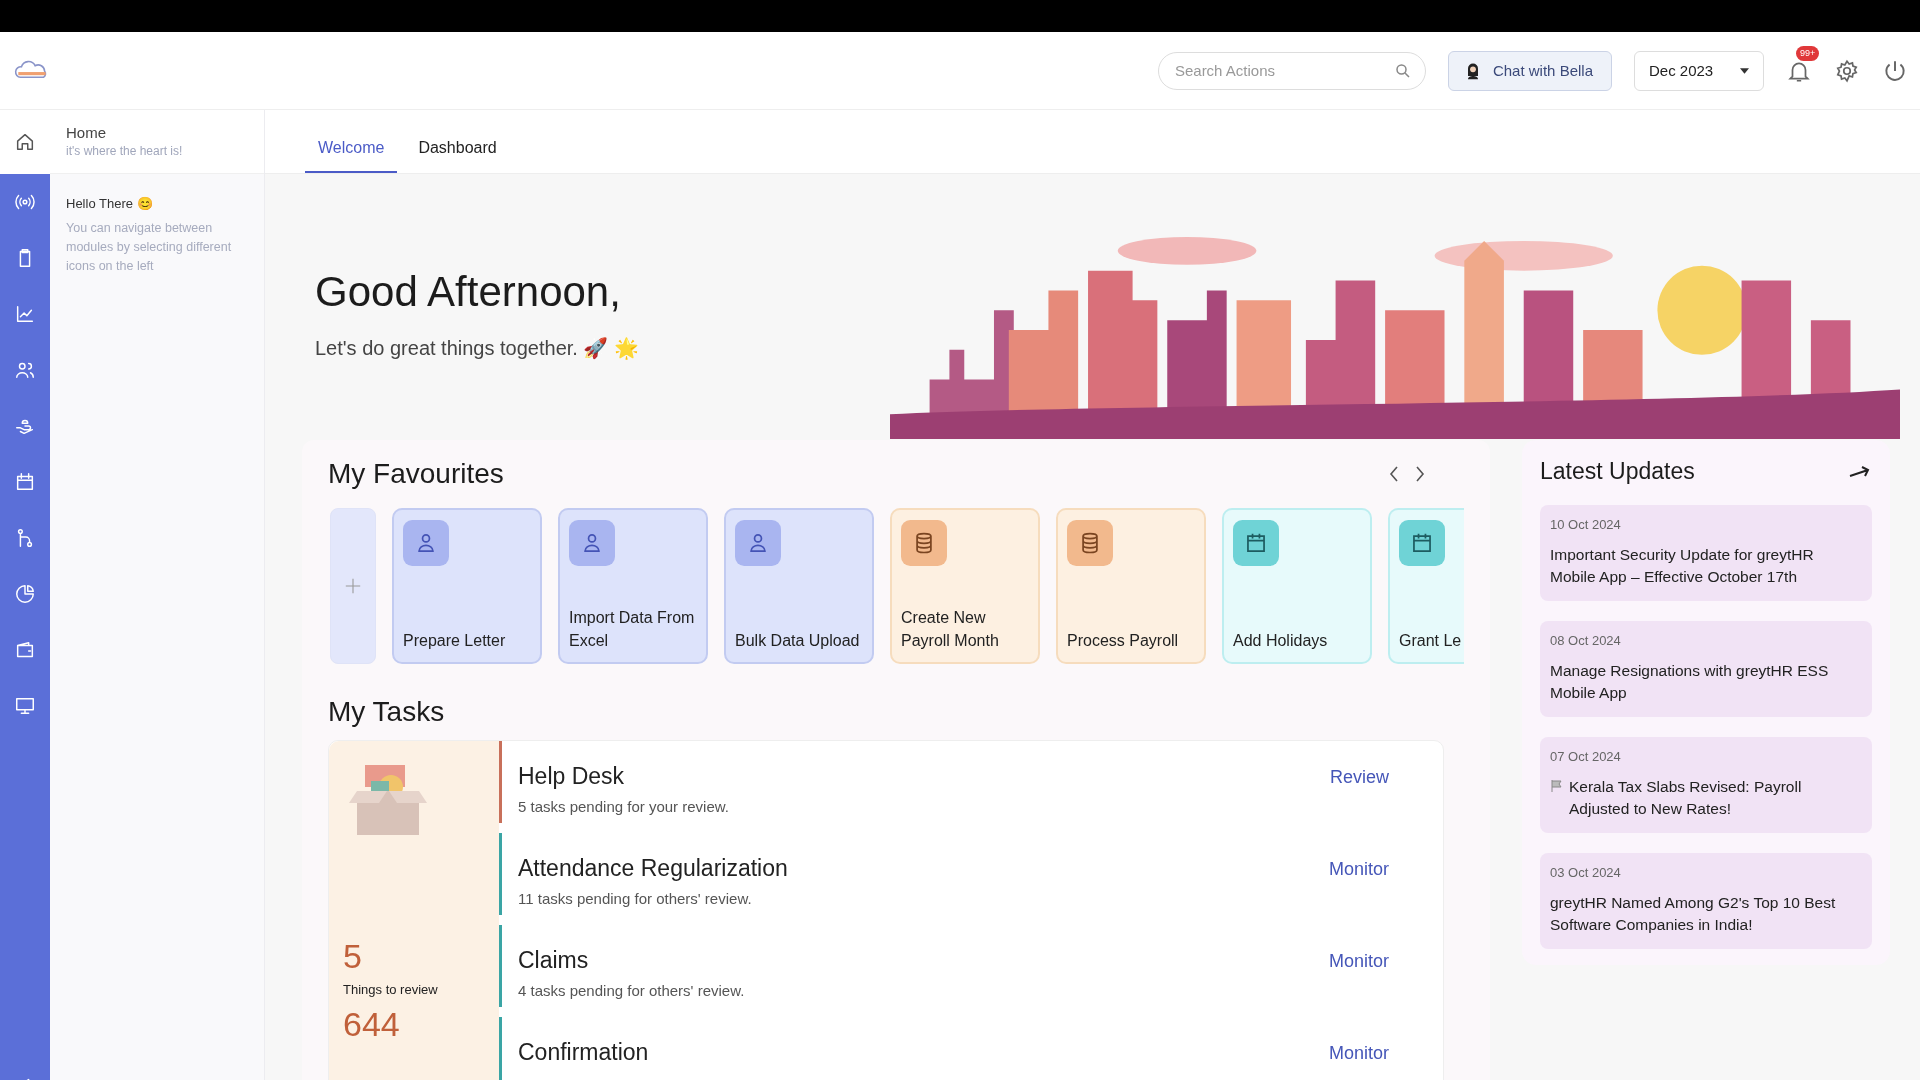  Describe the element at coordinates (110, 203) in the screenshot. I see `hint-title: Hello There 😊` at that location.